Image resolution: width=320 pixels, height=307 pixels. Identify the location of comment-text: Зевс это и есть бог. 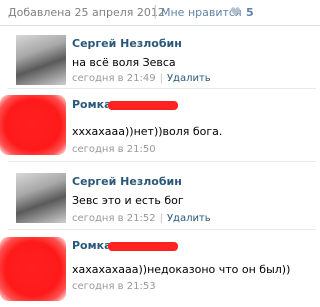
(128, 200).